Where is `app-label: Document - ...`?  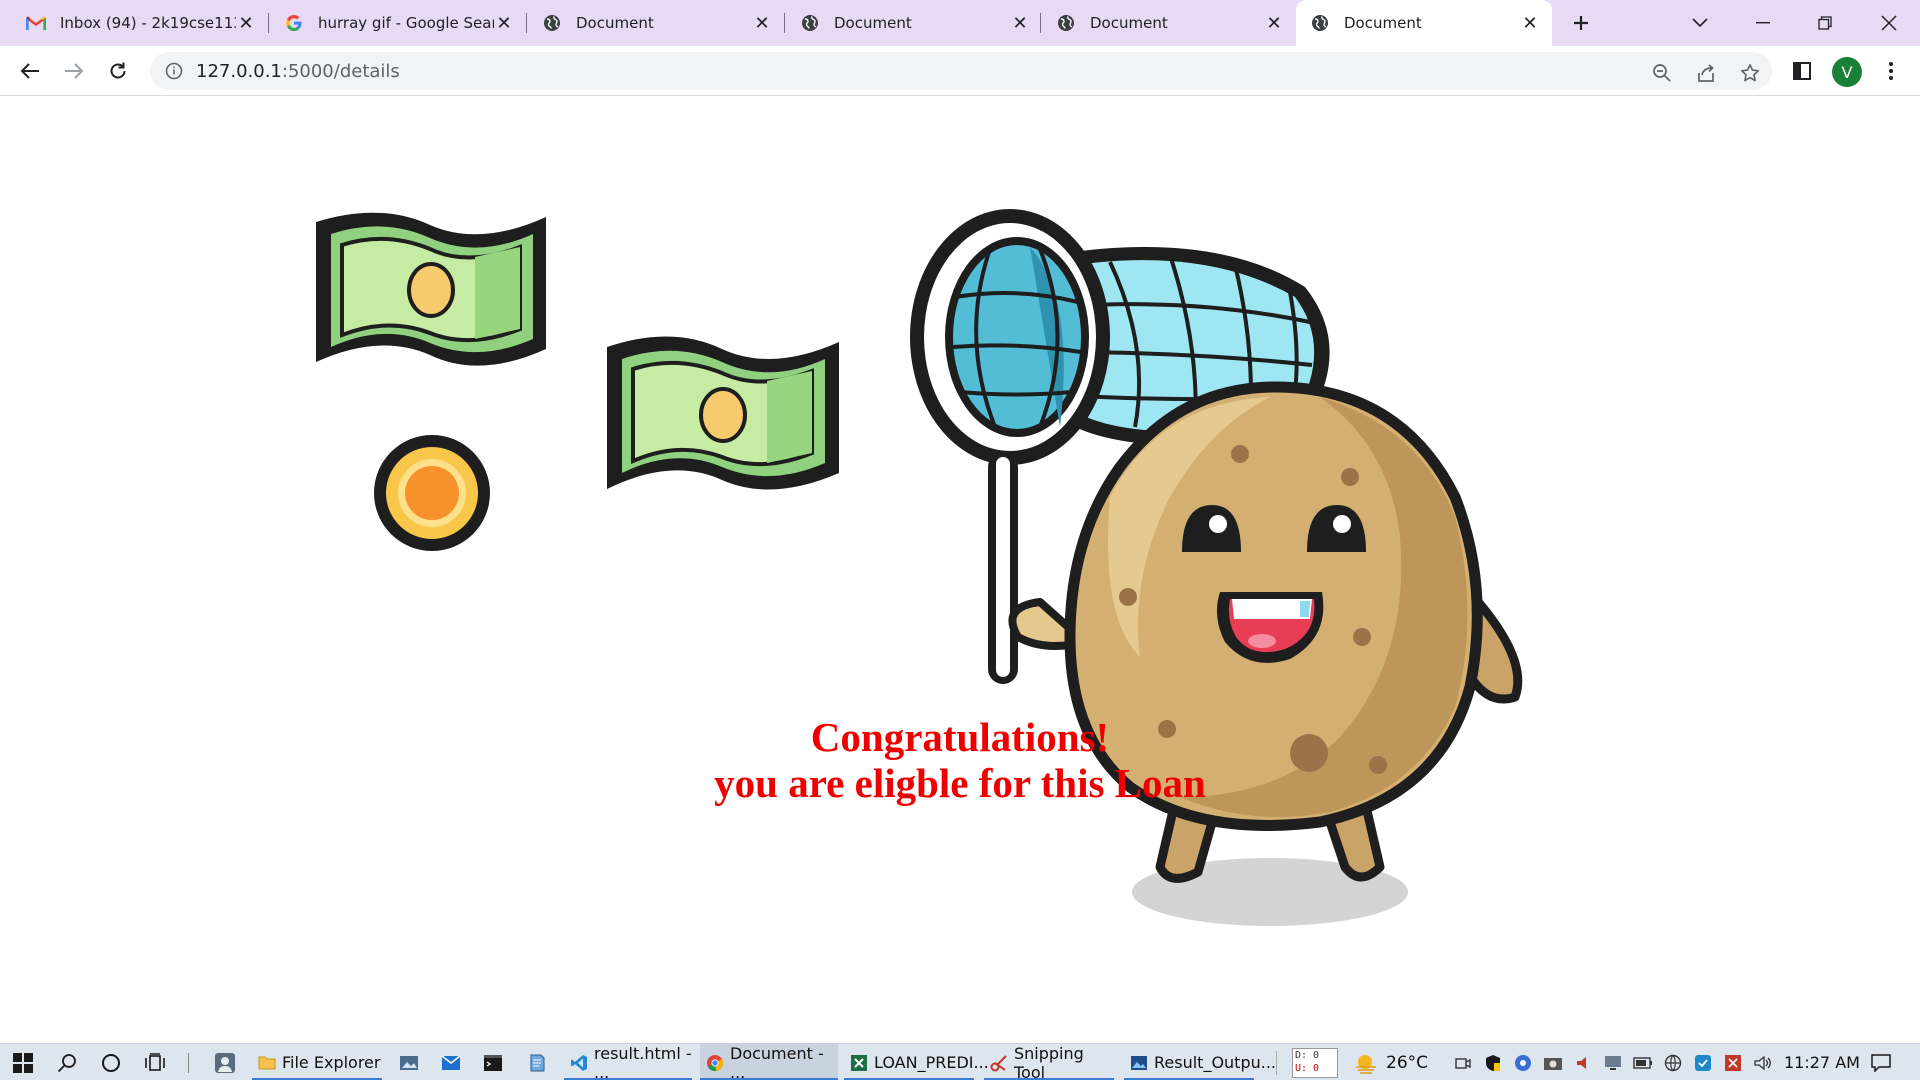
app-label: Document - ... is located at coordinates (777, 1061).